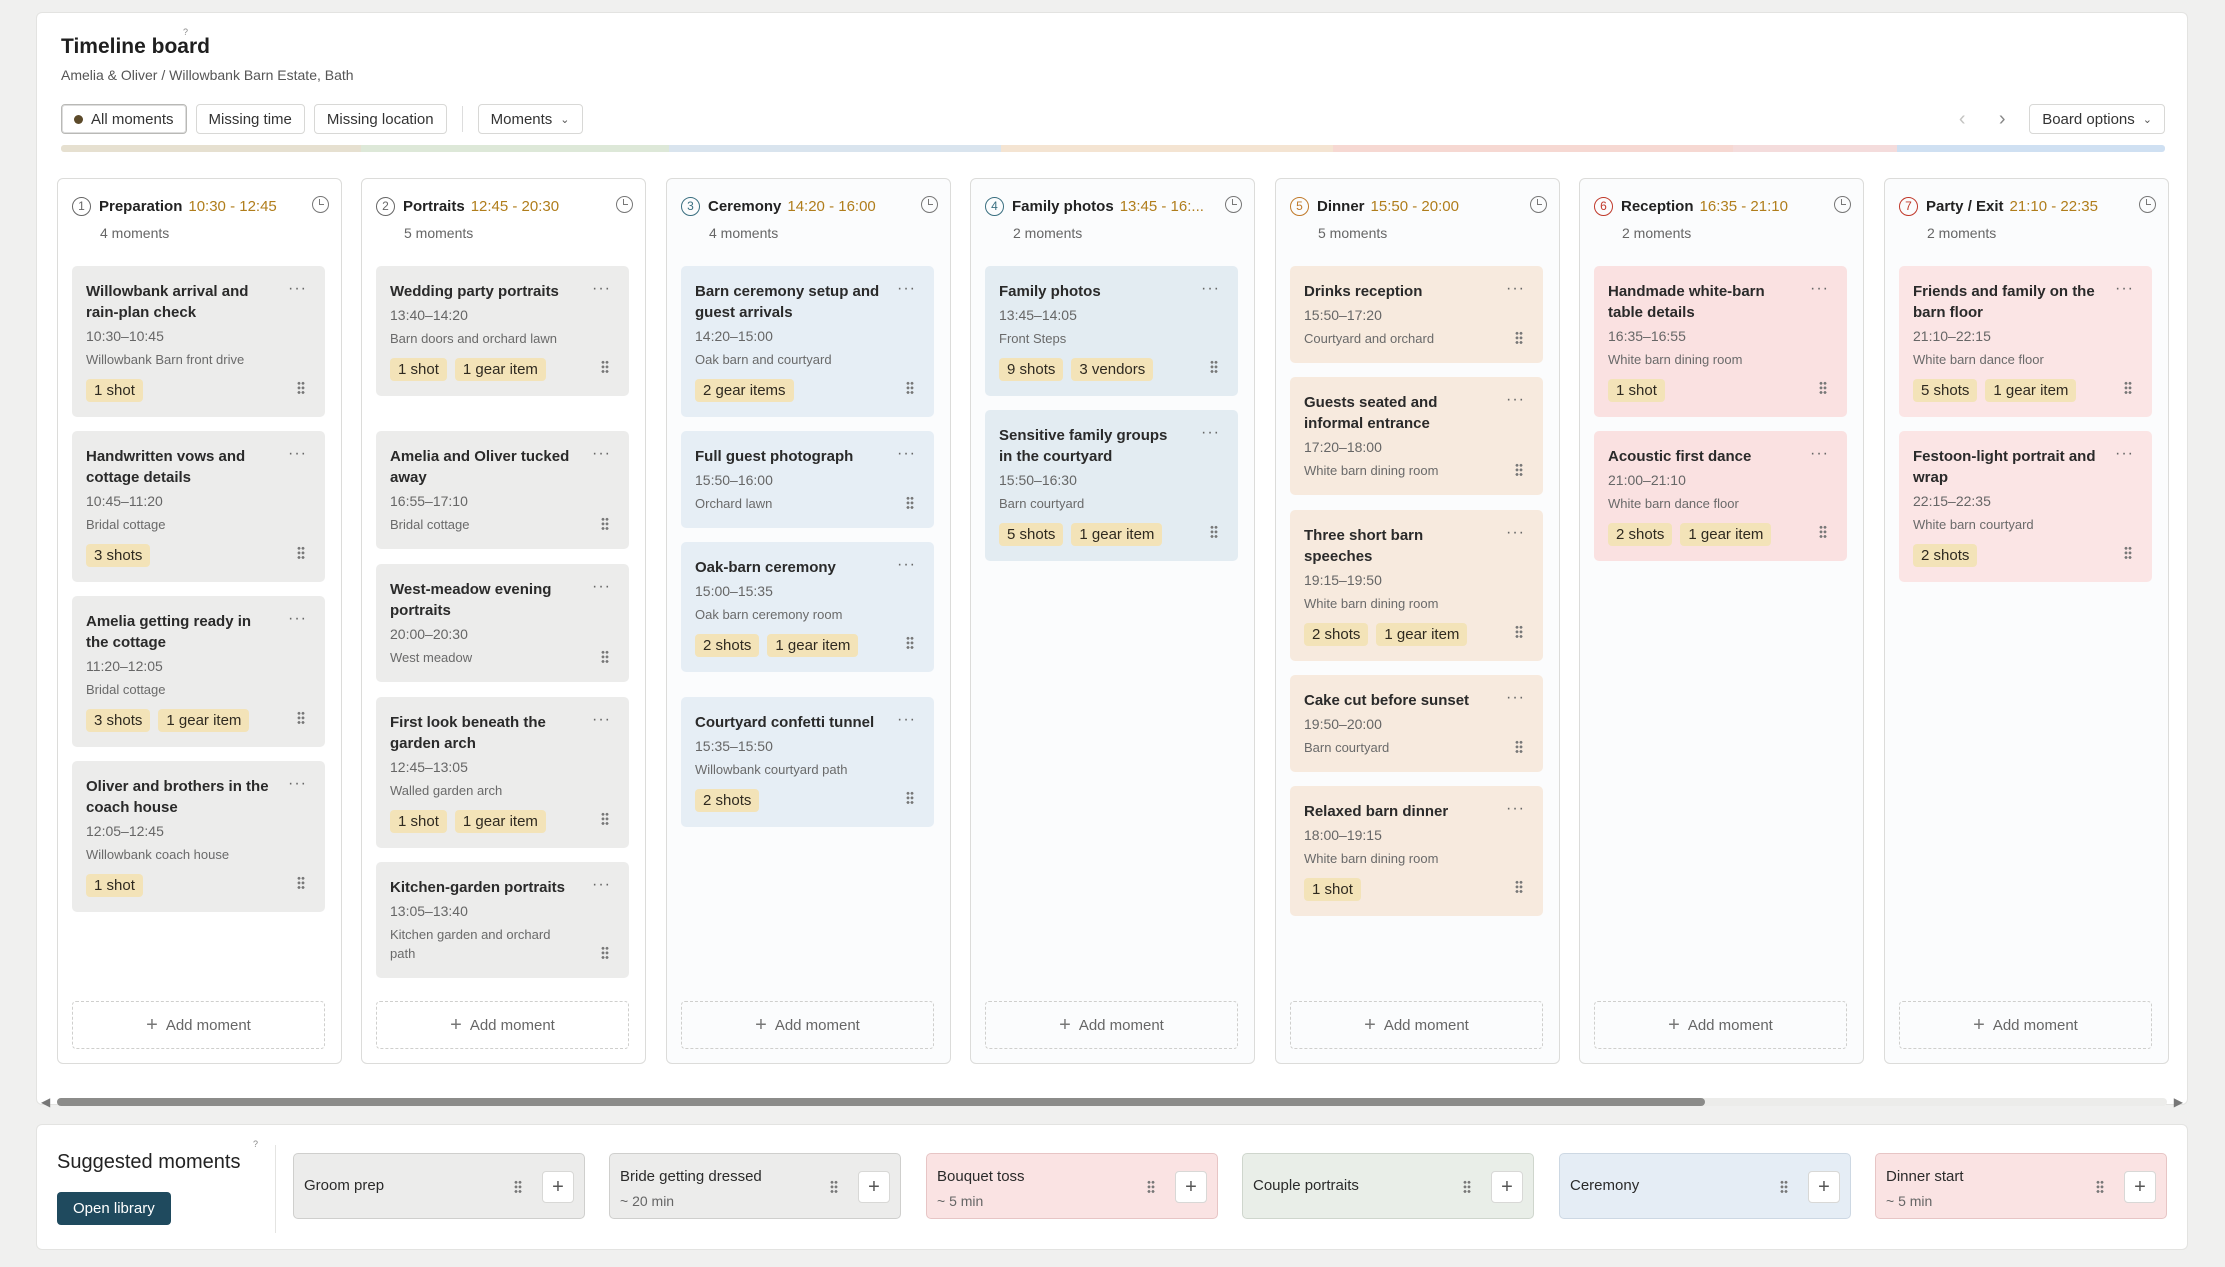 This screenshot has width=2225, height=1267. Describe the element at coordinates (2021, 1186) in the screenshot. I see `suggested-moment-card: Dinner start ~ 5 min +` at that location.